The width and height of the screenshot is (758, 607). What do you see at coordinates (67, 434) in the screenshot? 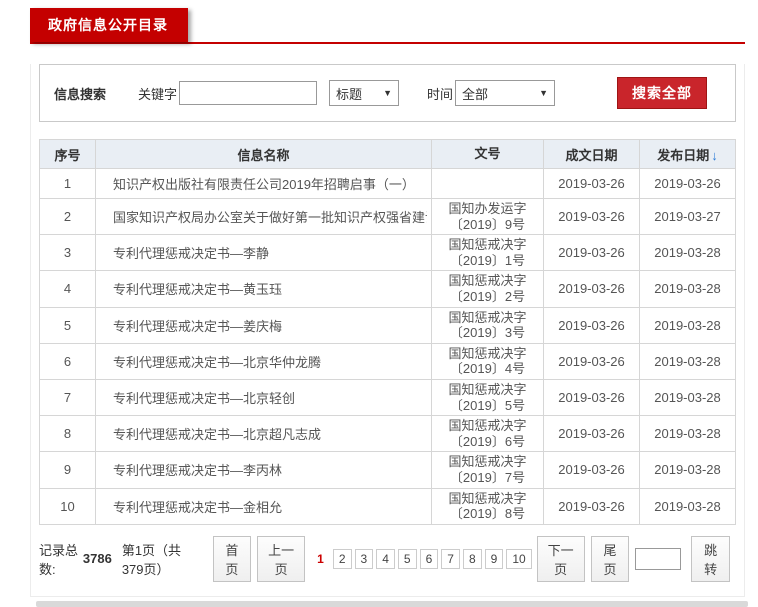
I see `row-number: 8` at bounding box center [67, 434].